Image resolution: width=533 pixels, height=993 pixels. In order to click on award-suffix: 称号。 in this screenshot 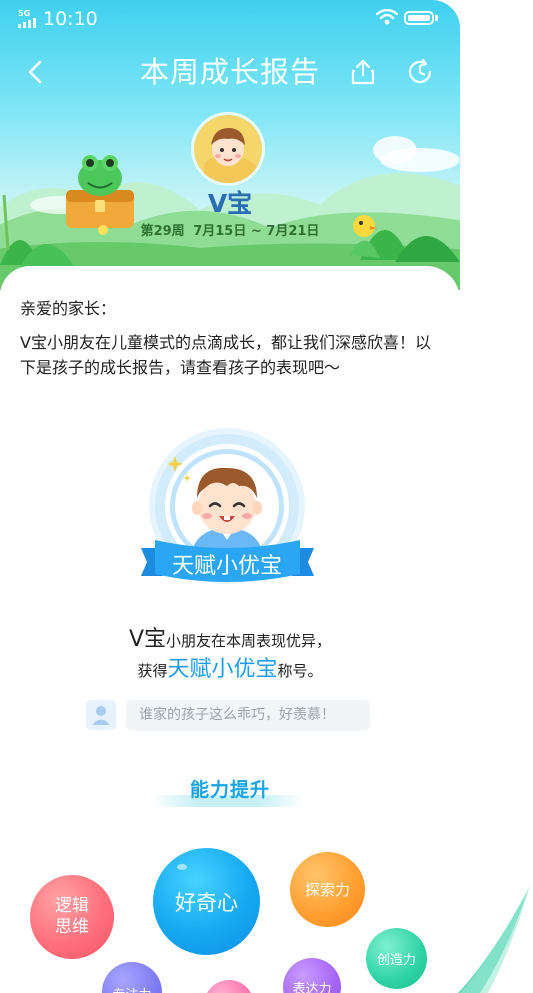, I will do `click(300, 671)`.